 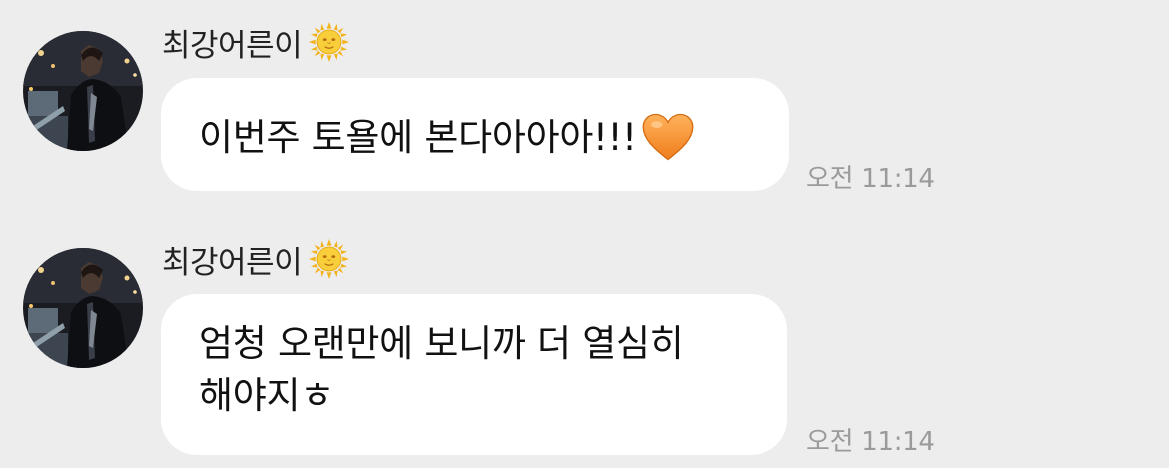 I want to click on sun-with-face-icon, so click(x=329, y=259).